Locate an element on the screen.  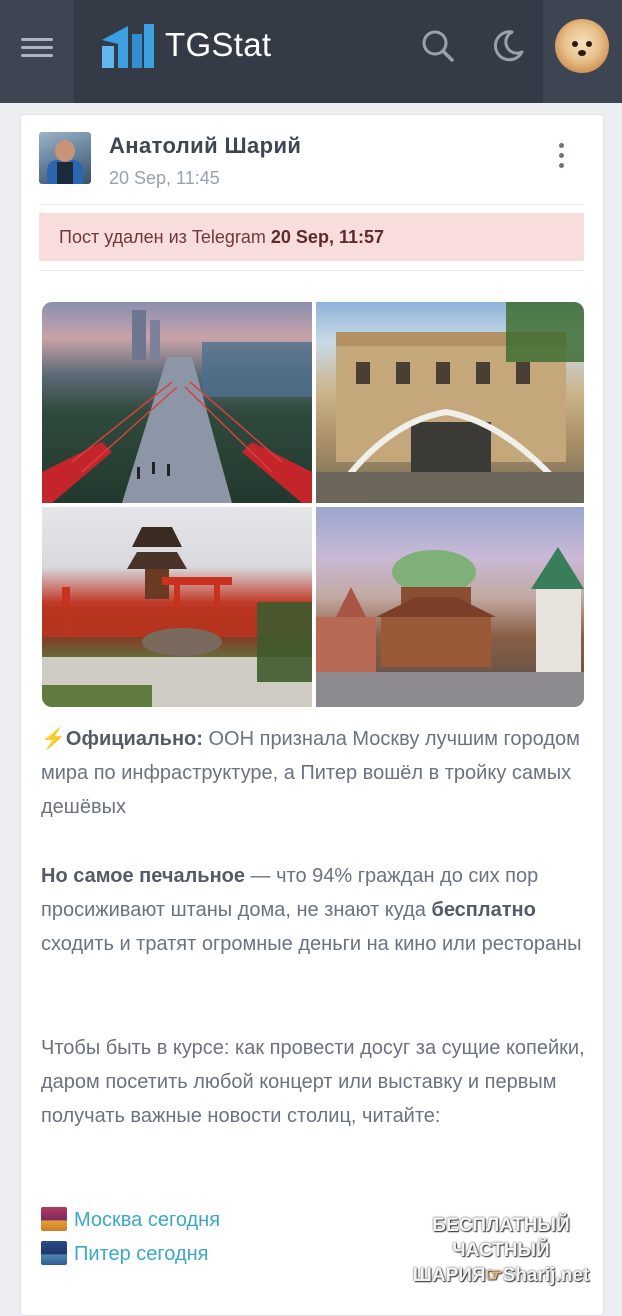
user-menu-button is located at coordinates (582, 51).